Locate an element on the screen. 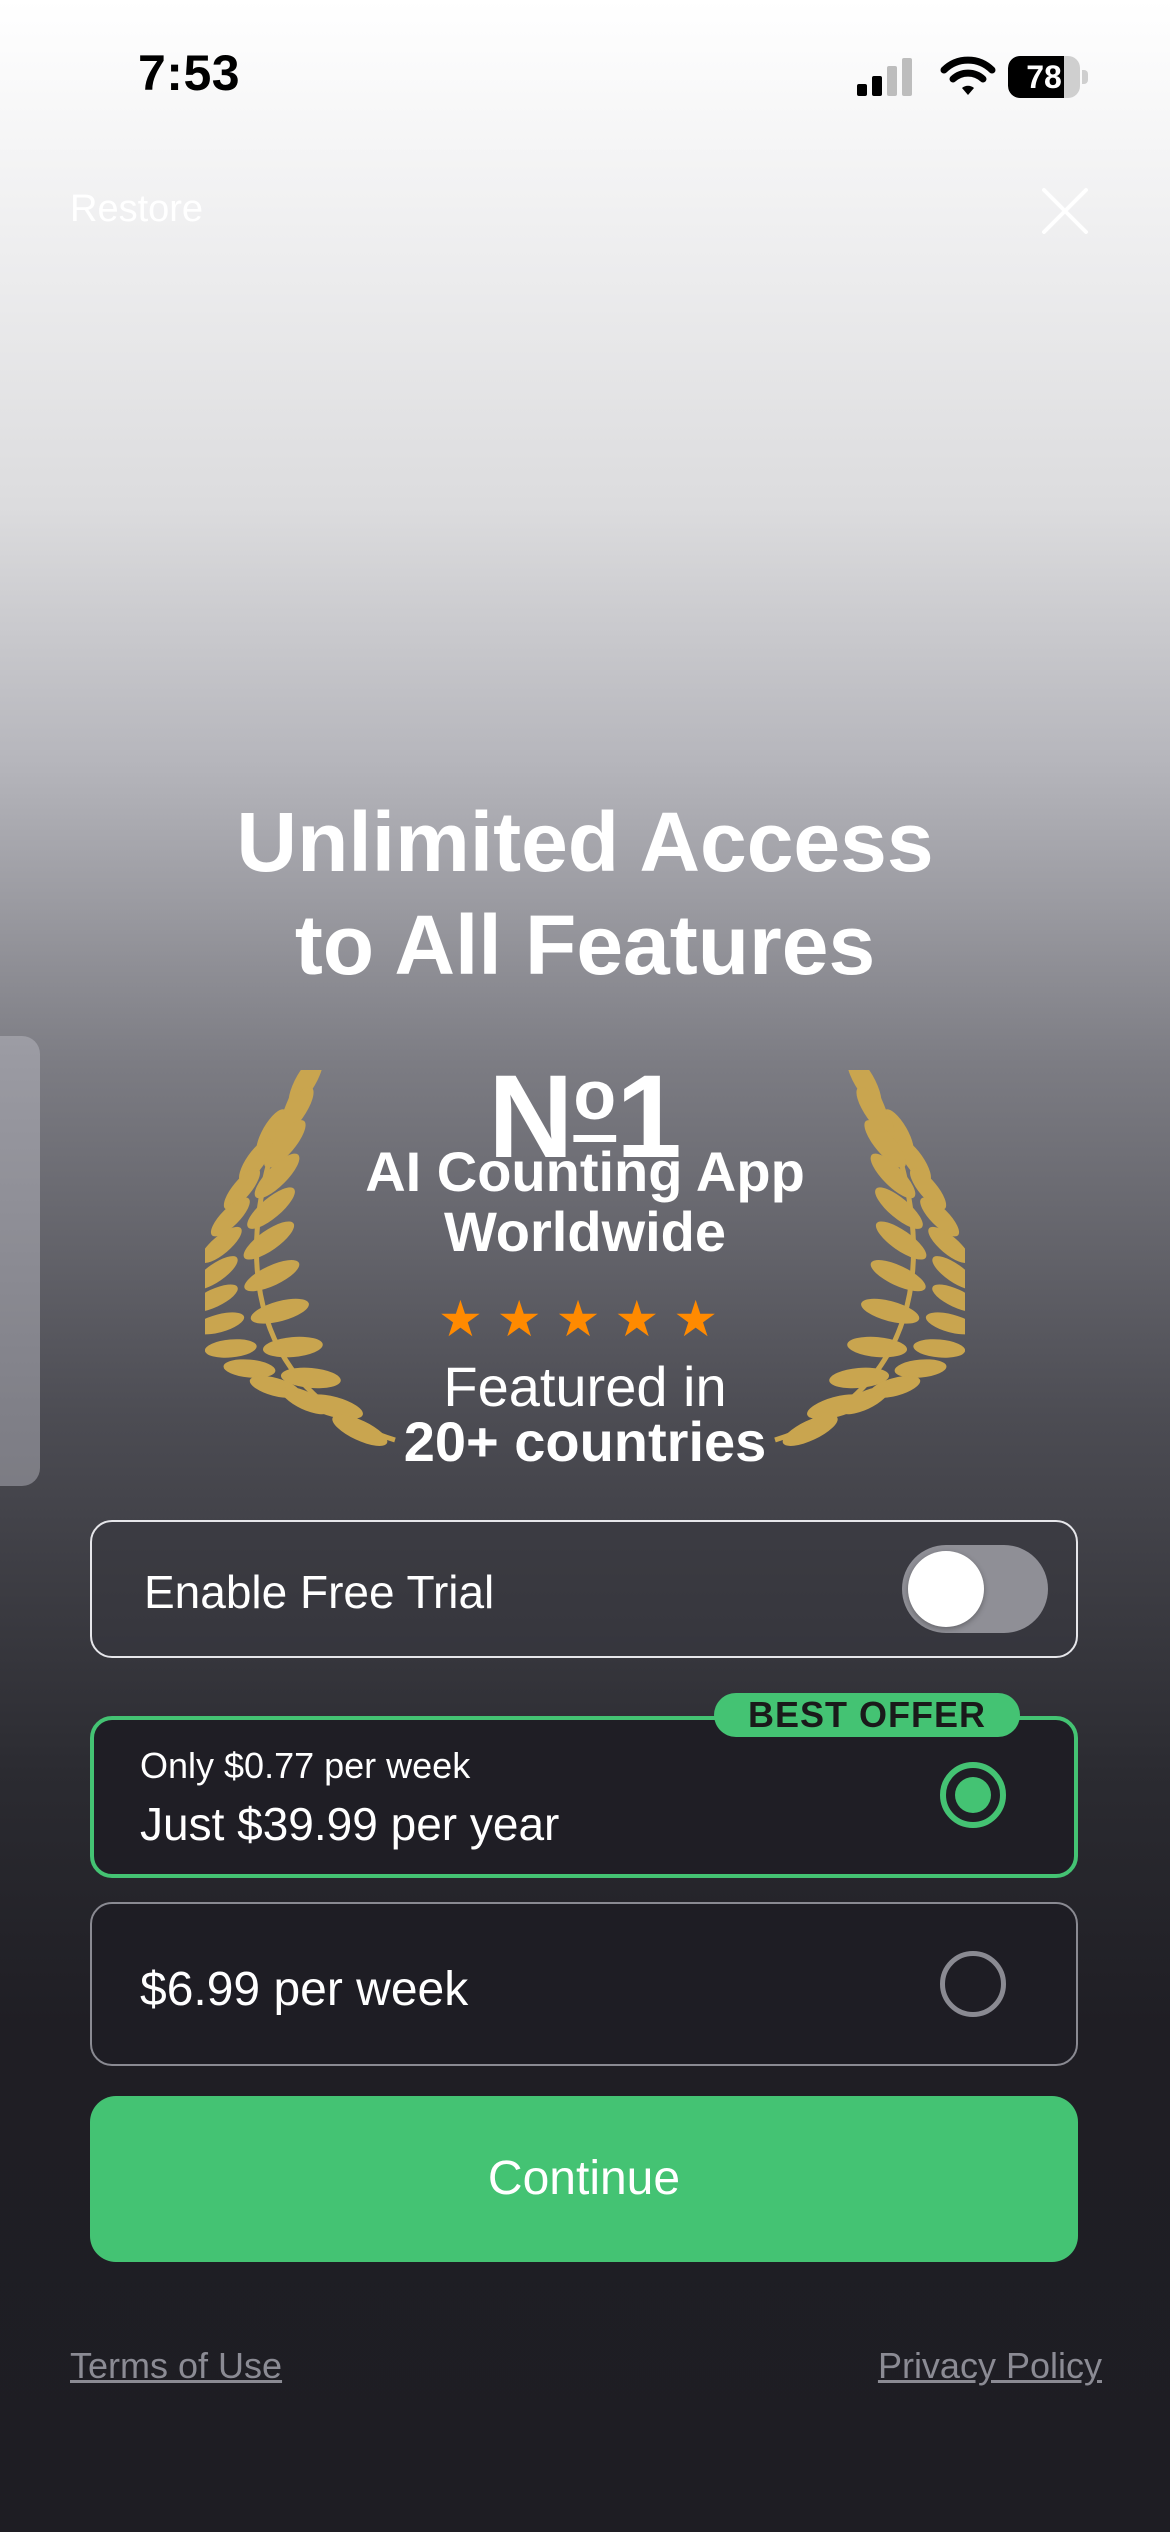 The width and height of the screenshot is (1170, 2532). free-trial-toggle is located at coordinates (975, 1589).